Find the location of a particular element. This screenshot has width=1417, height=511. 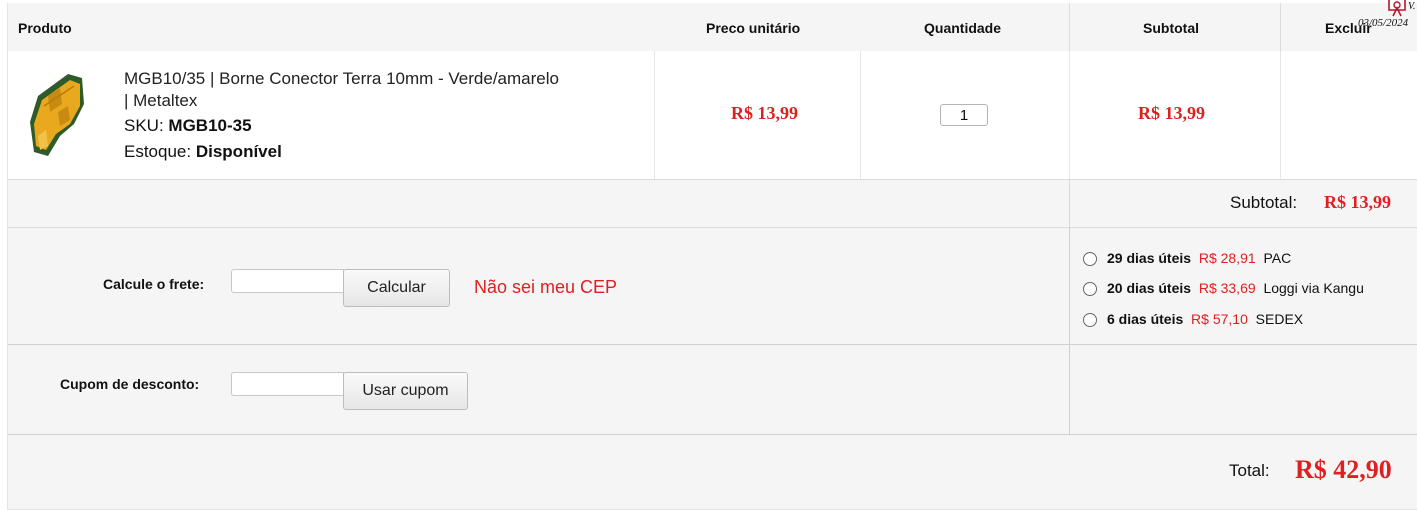

product-sku: SKU: MGB10-35 is located at coordinates (188, 126).